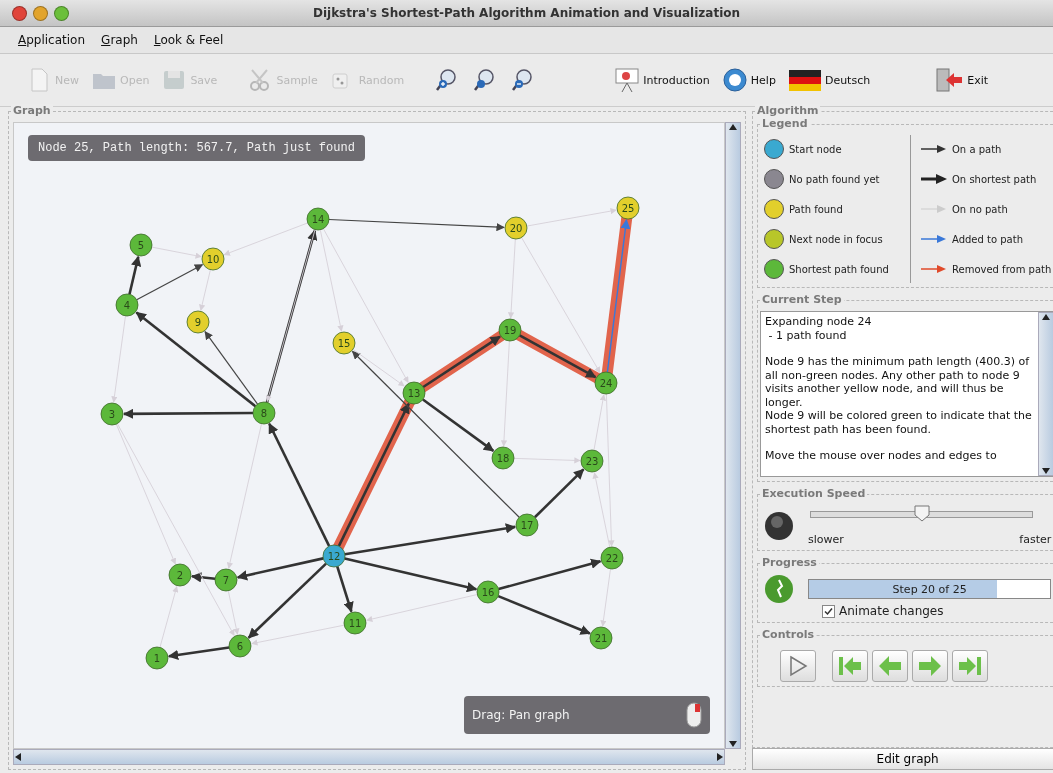 This screenshot has height=773, width=1053. Describe the element at coordinates (119, 40) in the screenshot. I see `menu-item: Graph` at that location.